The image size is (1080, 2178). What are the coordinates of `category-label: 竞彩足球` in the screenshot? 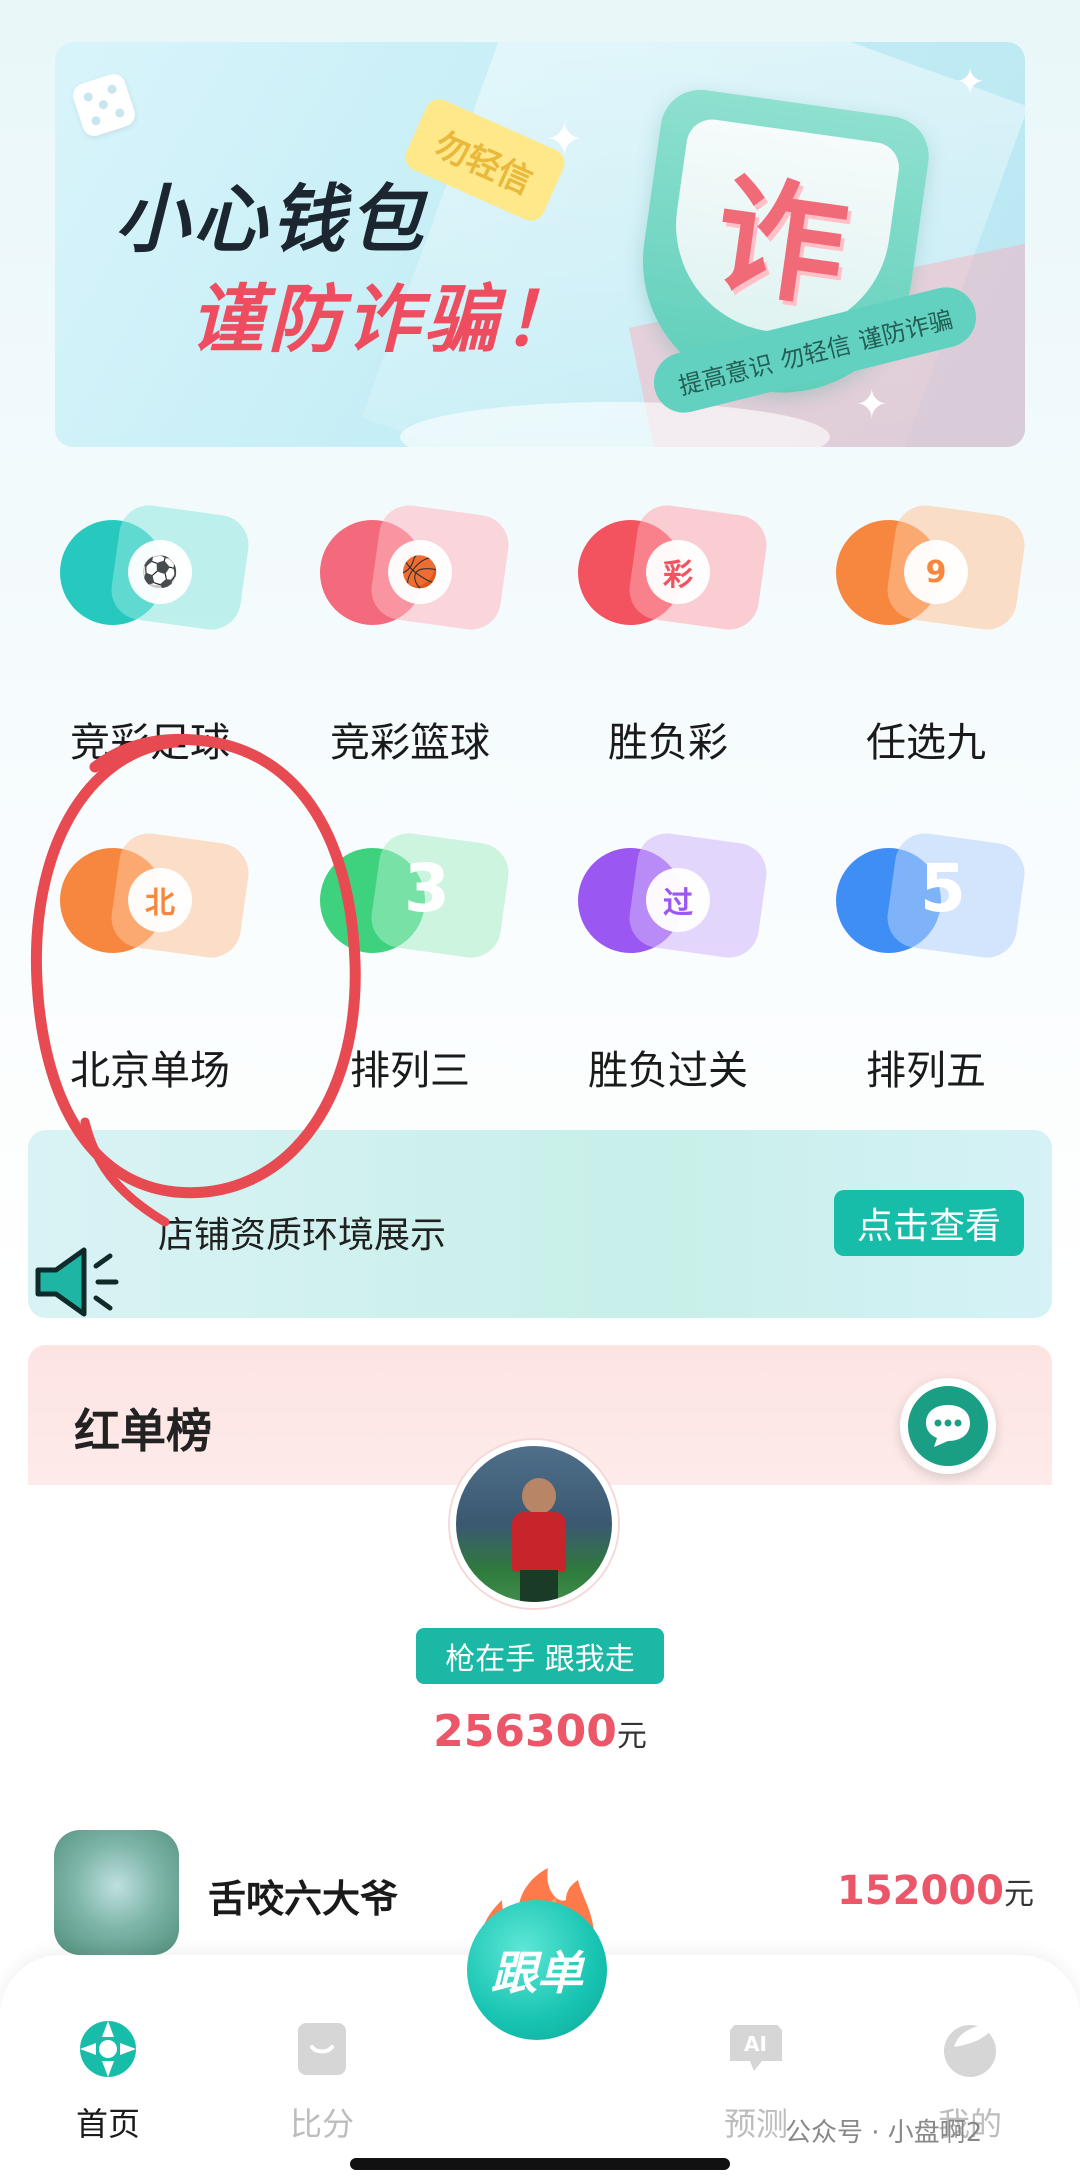 It's located at (150, 743).